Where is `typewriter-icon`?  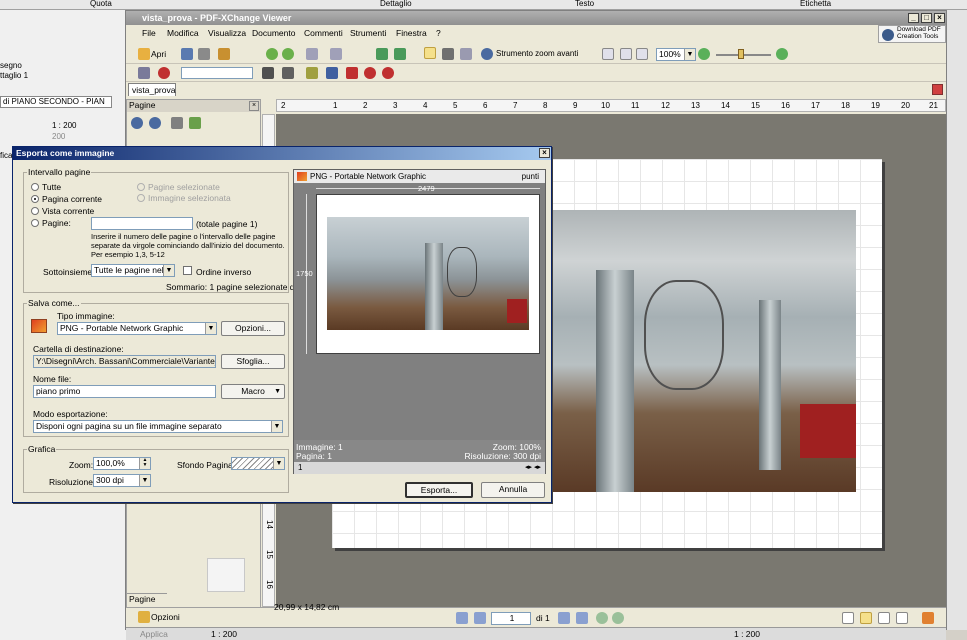
typewriter-icon is located at coordinates (288, 73).